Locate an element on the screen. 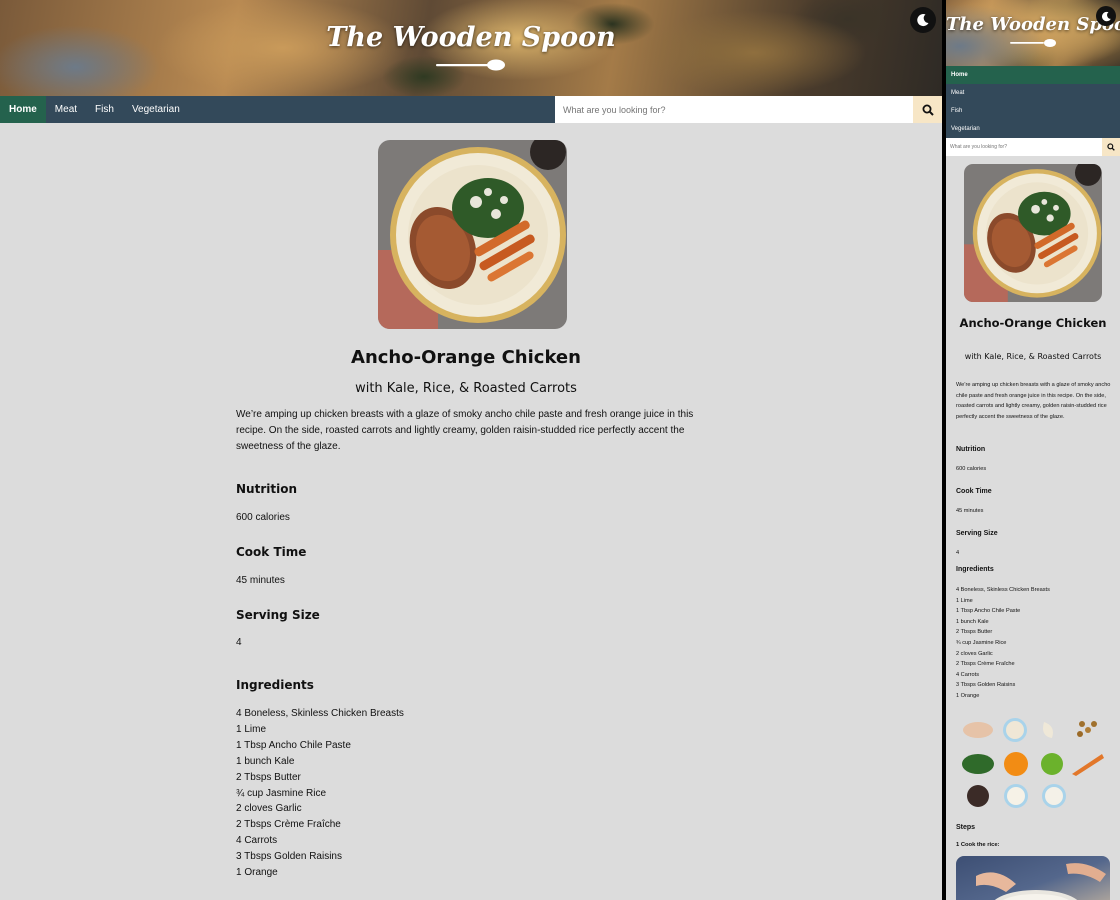  step-image is located at coordinates (1033, 878).